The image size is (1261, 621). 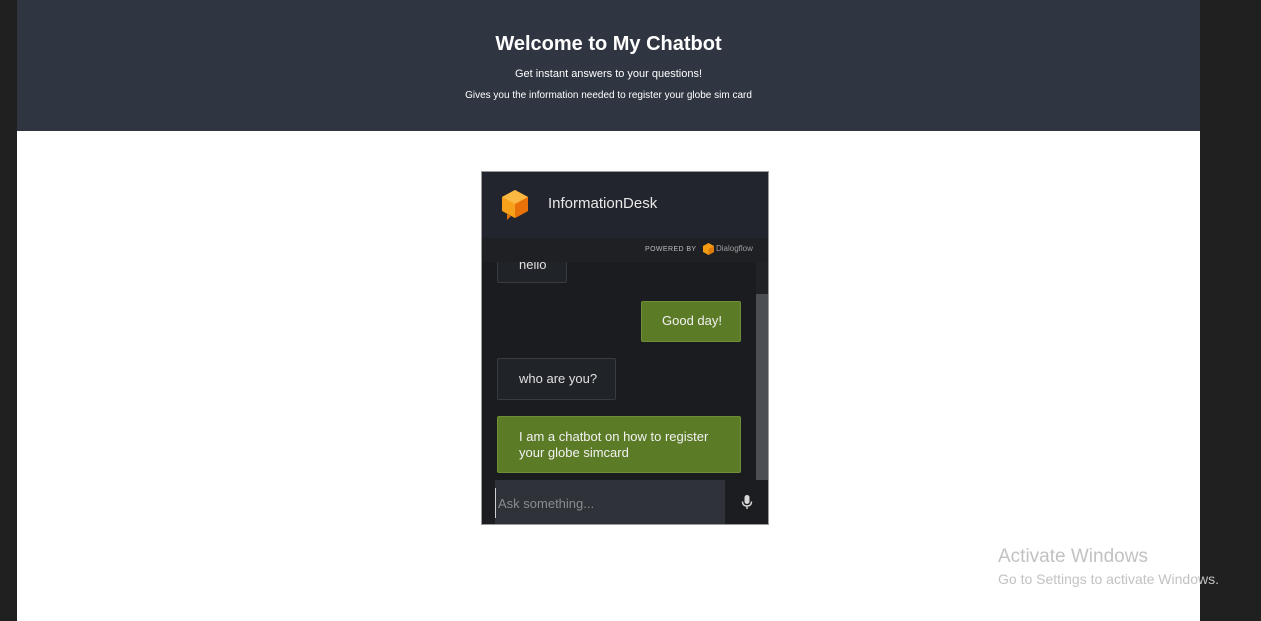 I want to click on message-text: hello, so click(x=533, y=267).